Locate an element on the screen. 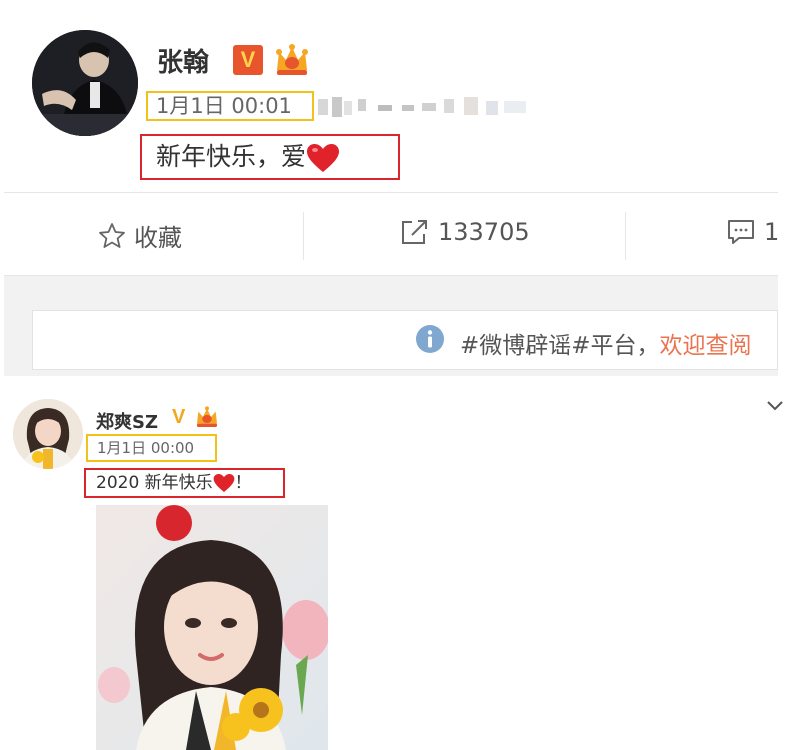  repost-button: 133705 is located at coordinates (465, 232).